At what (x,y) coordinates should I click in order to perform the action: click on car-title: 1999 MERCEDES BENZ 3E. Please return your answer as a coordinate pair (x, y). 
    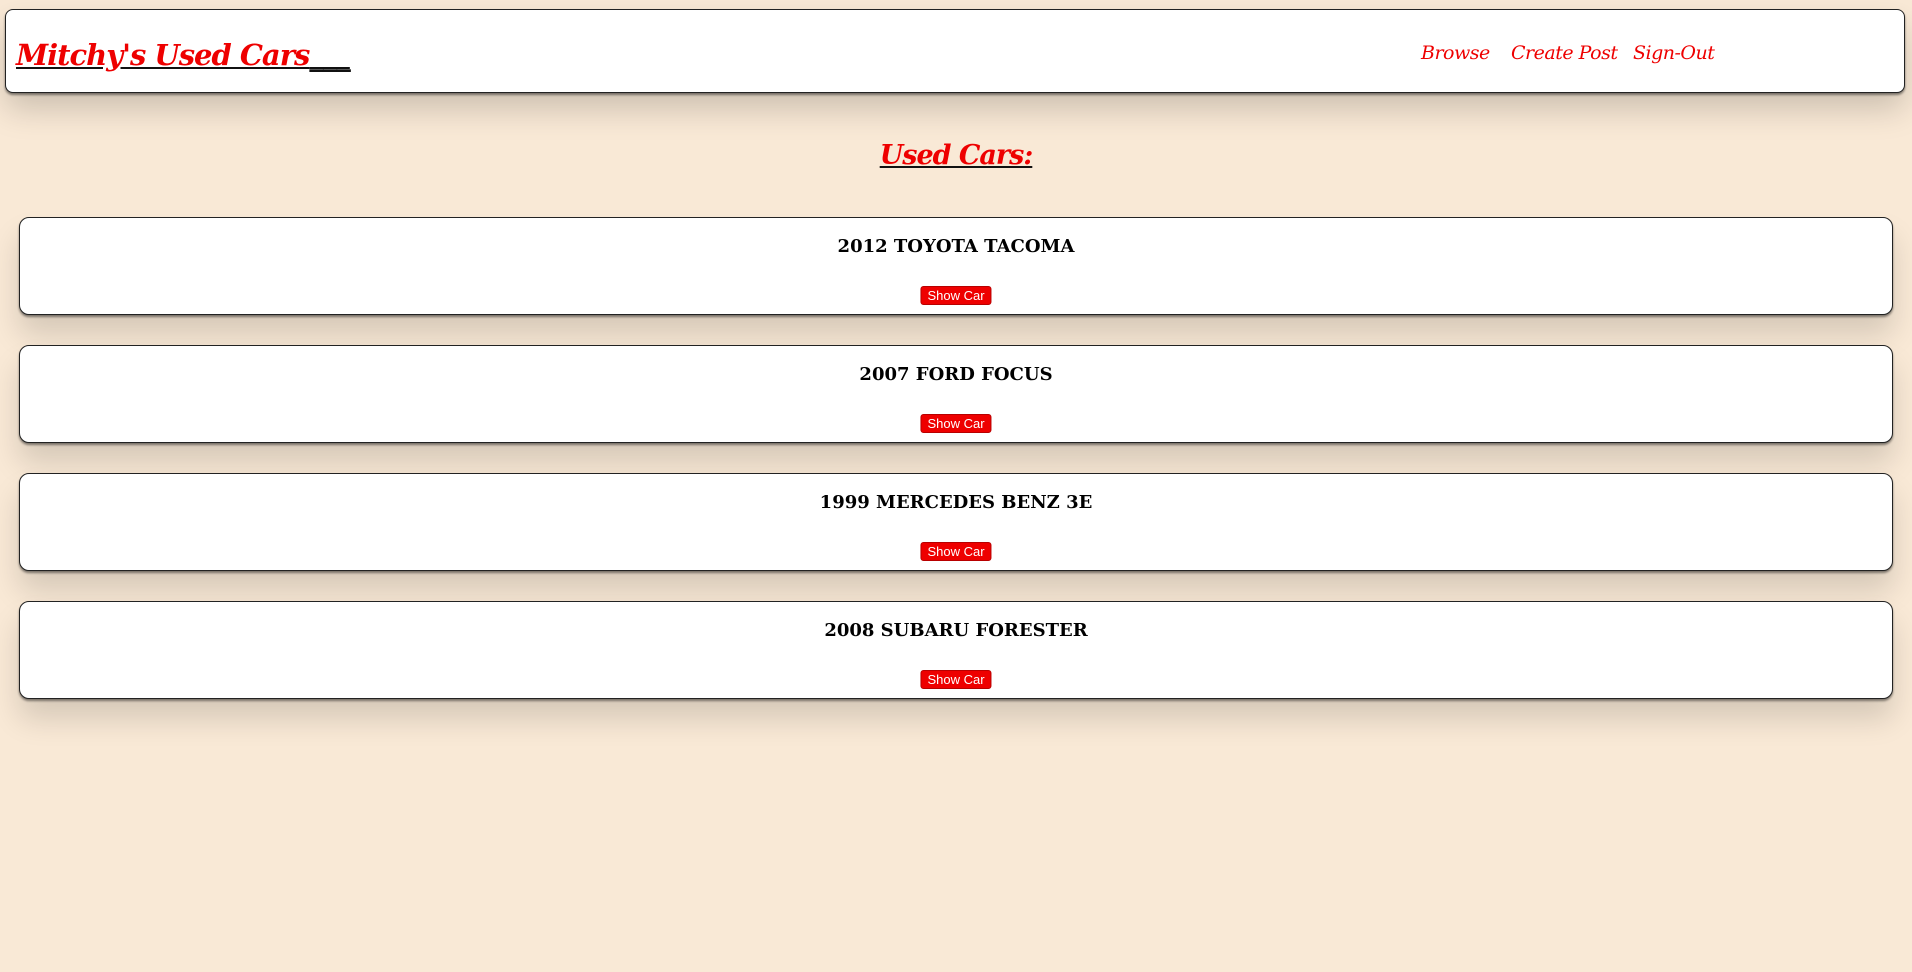
    Looking at the image, I should click on (956, 502).